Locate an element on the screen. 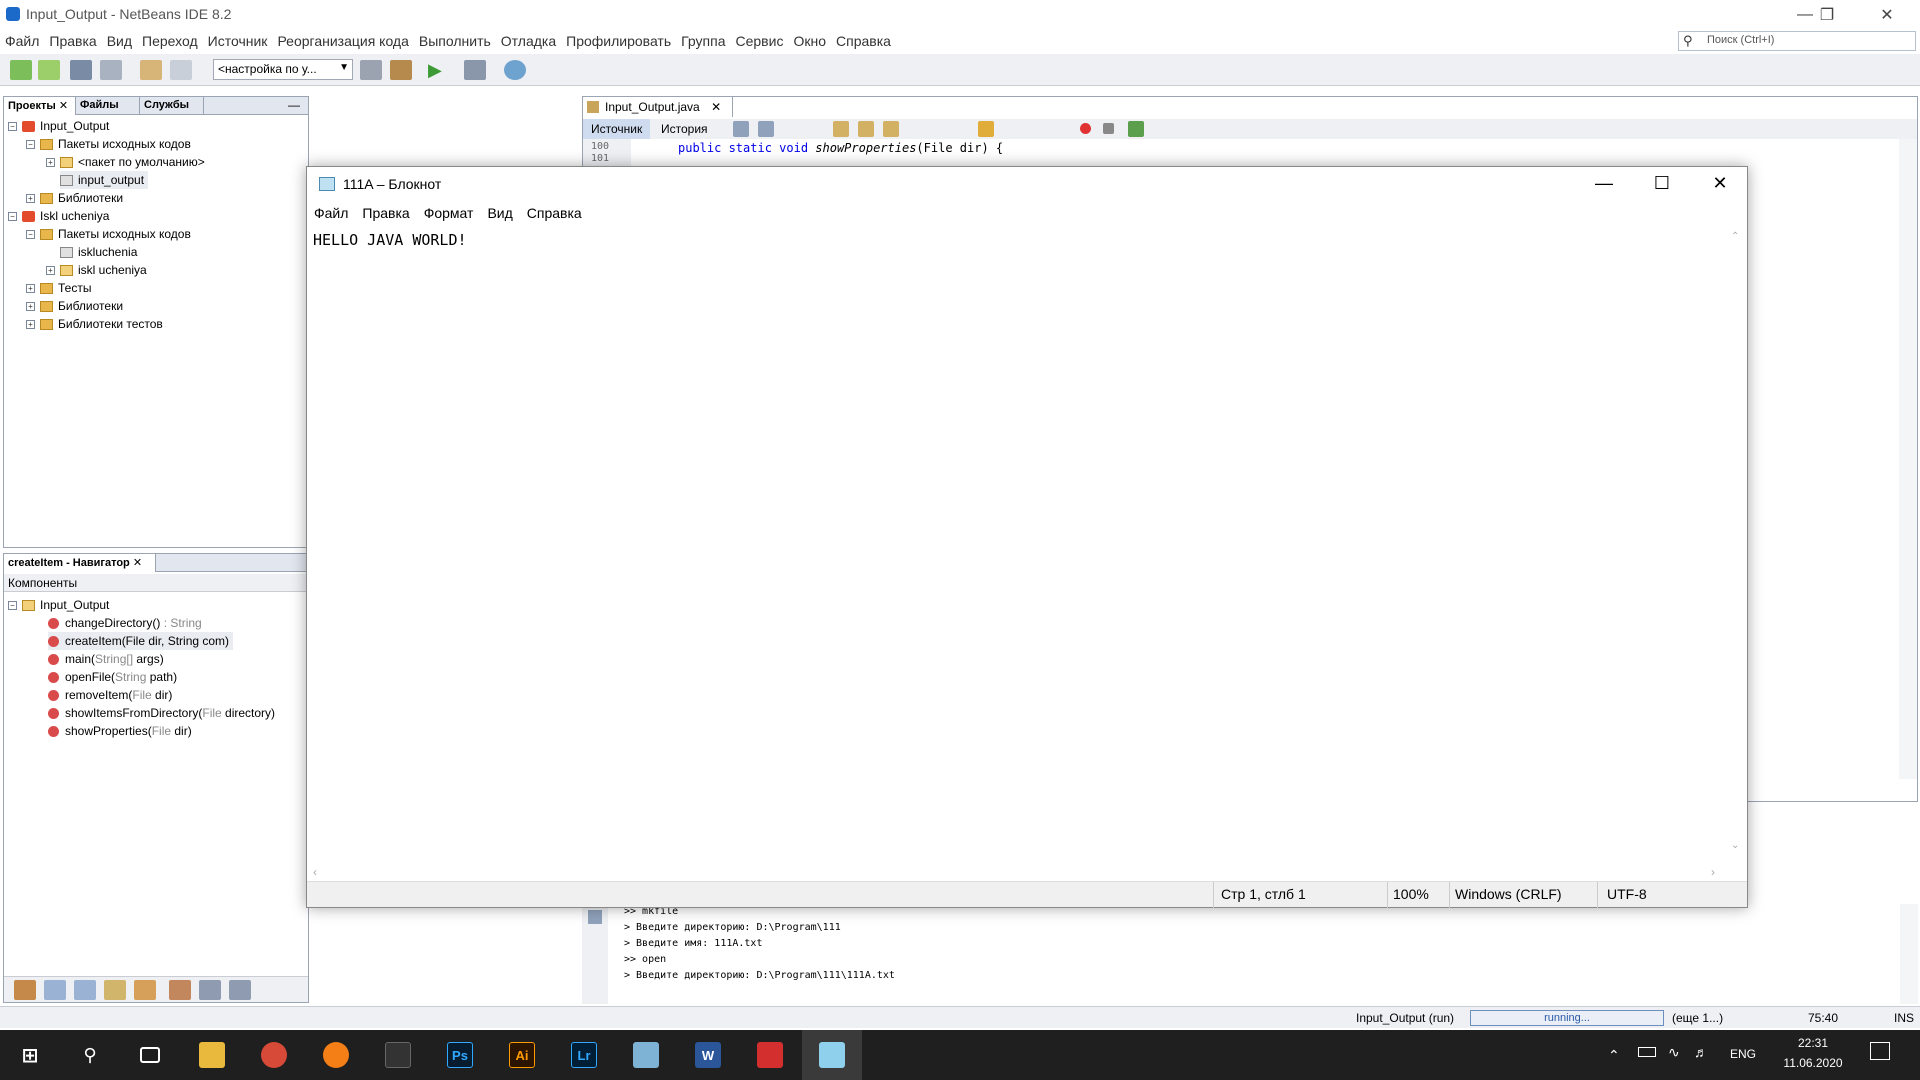  menu-run: Выполнить is located at coordinates (455, 42).